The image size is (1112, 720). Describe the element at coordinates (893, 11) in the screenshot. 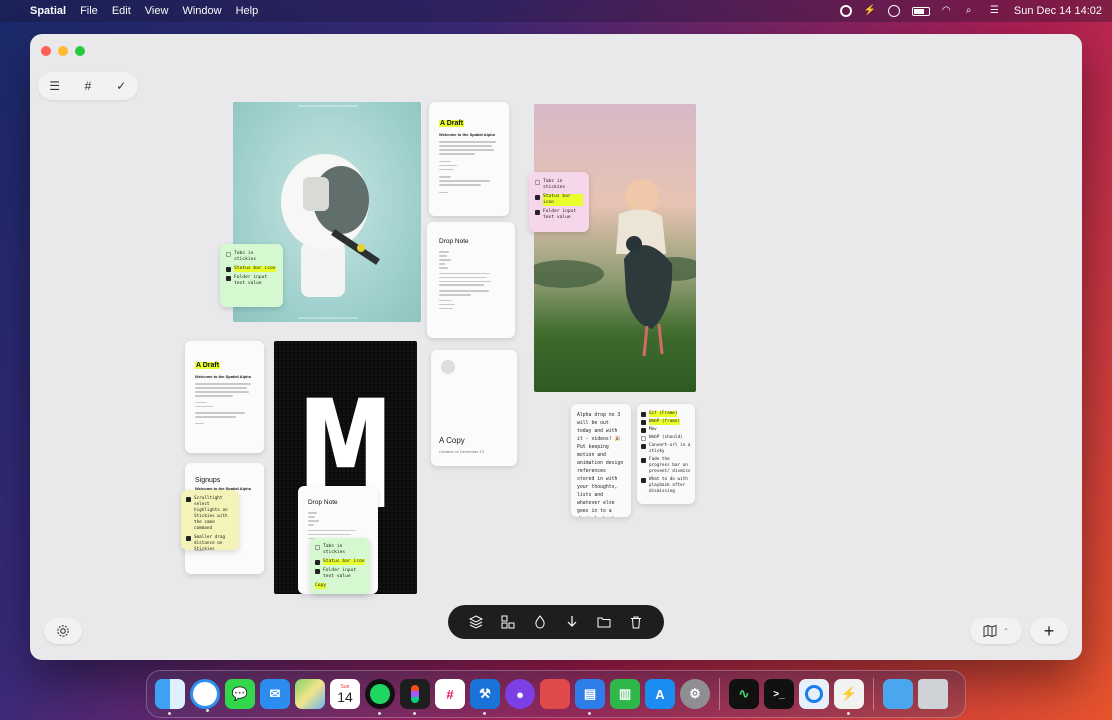

I see `play-icon` at that location.